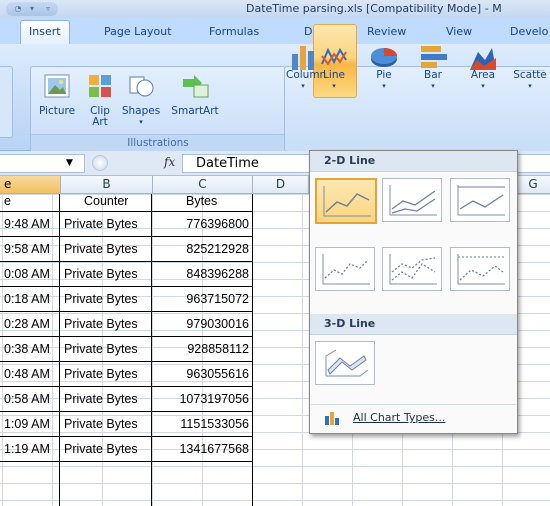  Describe the element at coordinates (303, 57) in the screenshot. I see `column-chart-icon` at that location.